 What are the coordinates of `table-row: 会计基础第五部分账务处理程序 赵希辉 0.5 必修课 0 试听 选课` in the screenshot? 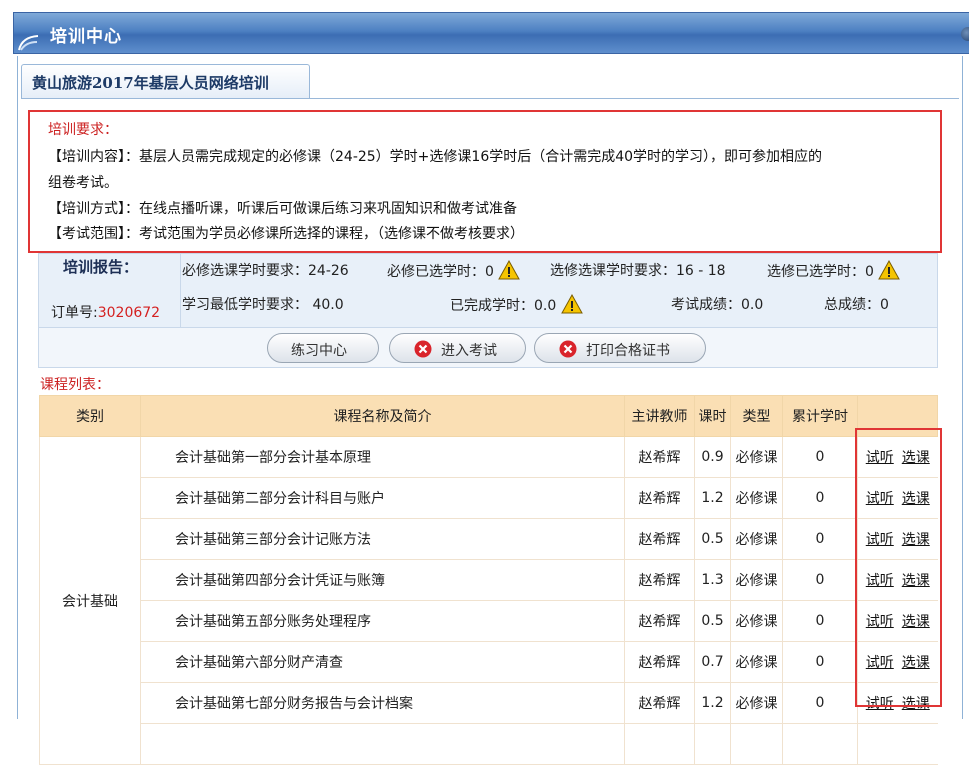 It's located at (489, 621).